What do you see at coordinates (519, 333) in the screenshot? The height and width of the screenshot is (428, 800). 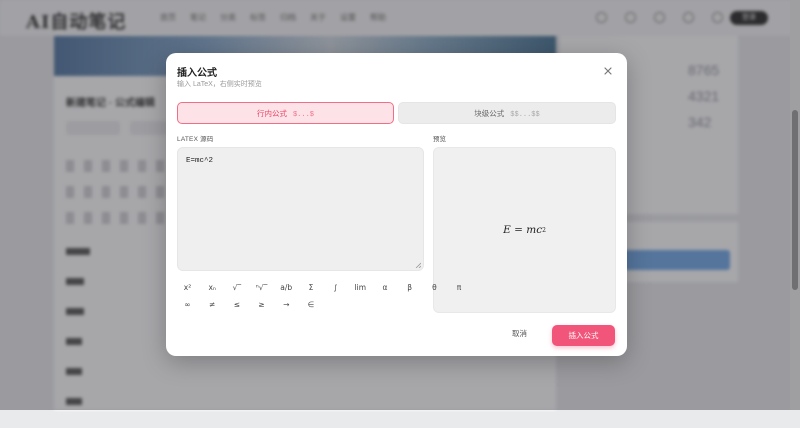 I see `cancel-button: 取消` at bounding box center [519, 333].